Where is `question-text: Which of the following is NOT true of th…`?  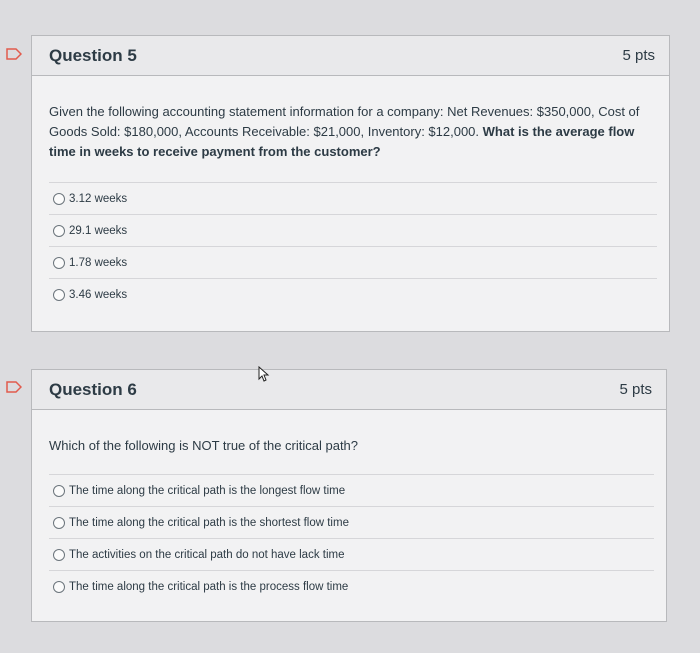
question-text: Which of the following is NOT true of th… is located at coordinates (204, 445).